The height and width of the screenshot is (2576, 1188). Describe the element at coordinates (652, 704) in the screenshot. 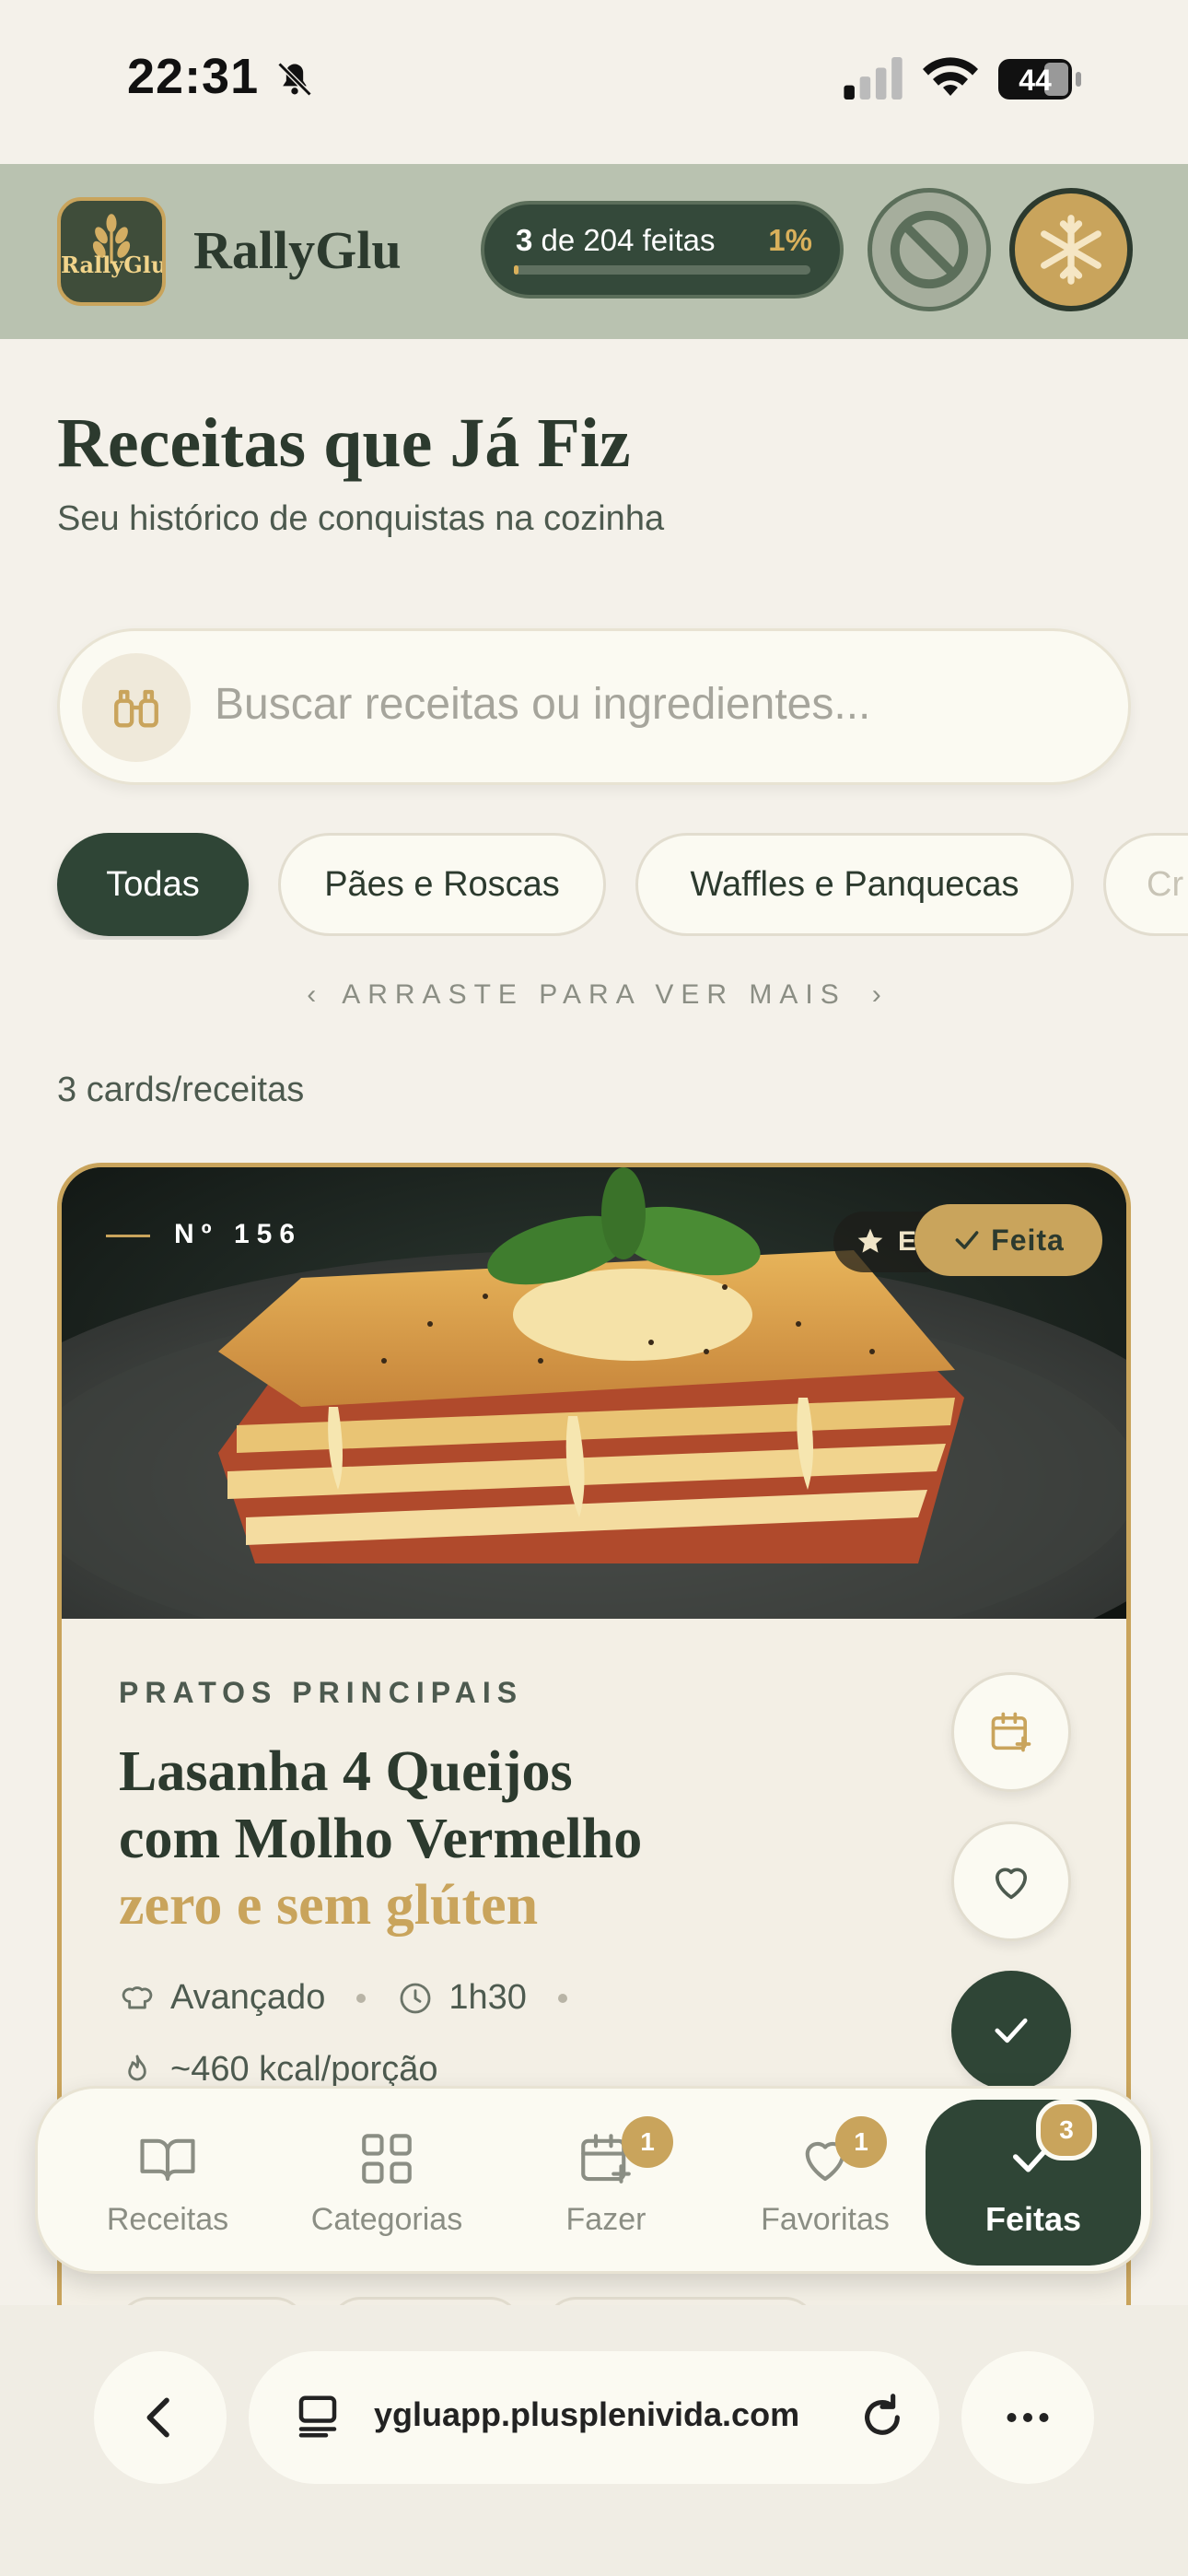

I see `search-input` at that location.